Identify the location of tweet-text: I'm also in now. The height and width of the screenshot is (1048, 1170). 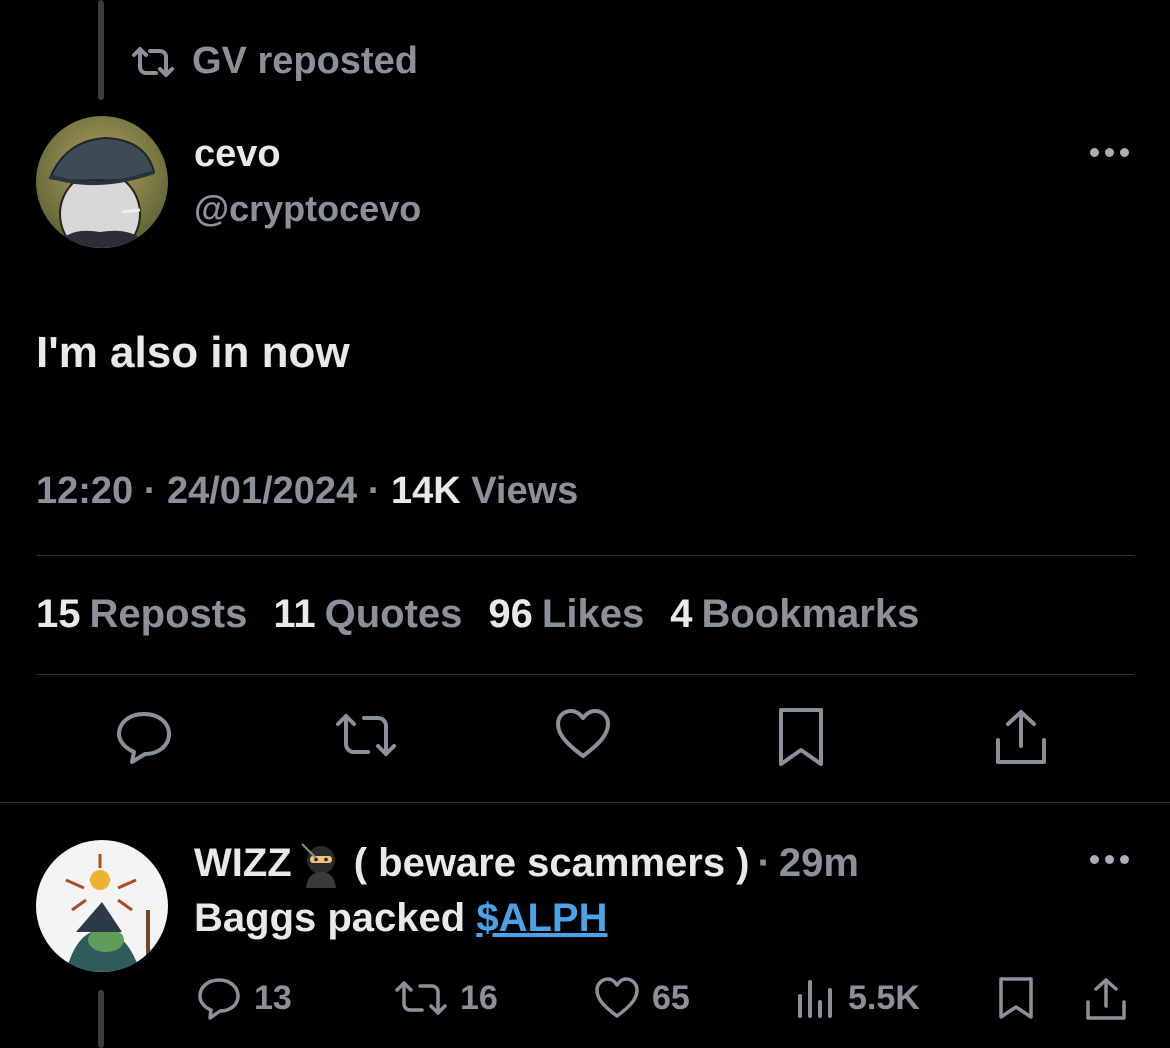
(193, 352).